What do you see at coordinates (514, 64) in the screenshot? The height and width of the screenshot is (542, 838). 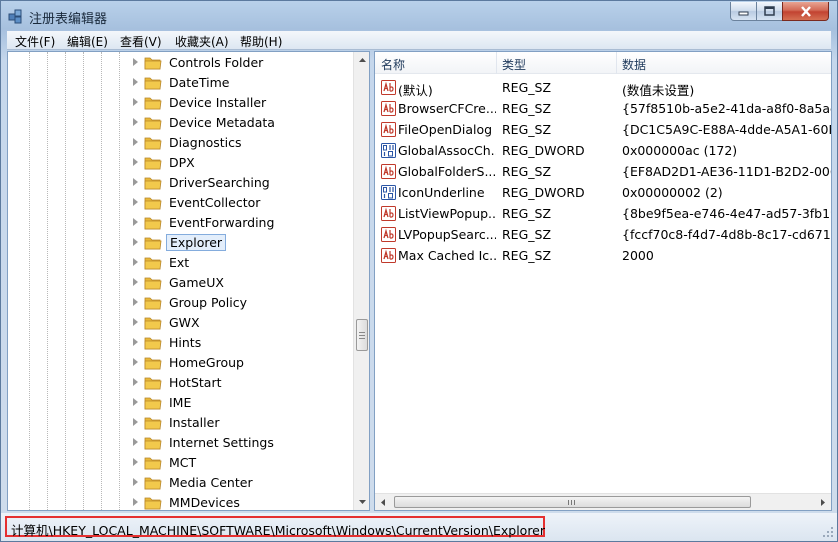 I see `column-header-type: 类型` at bounding box center [514, 64].